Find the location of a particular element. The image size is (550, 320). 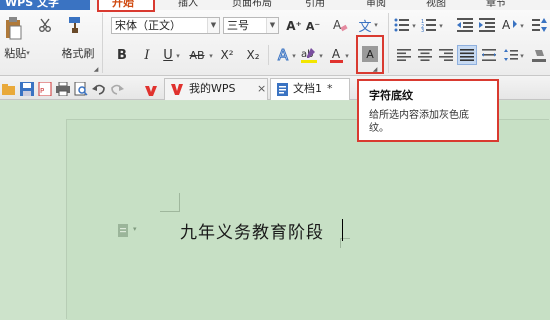

print-preview-icon is located at coordinates (81, 88).